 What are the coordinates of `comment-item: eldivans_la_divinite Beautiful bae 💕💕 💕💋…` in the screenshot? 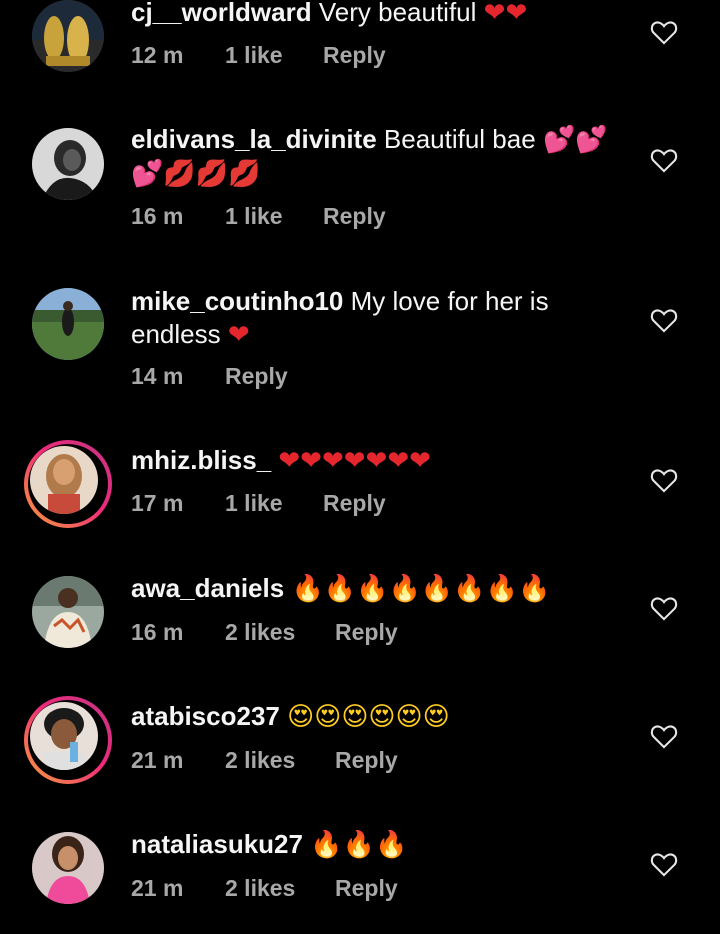 It's located at (360, 185).